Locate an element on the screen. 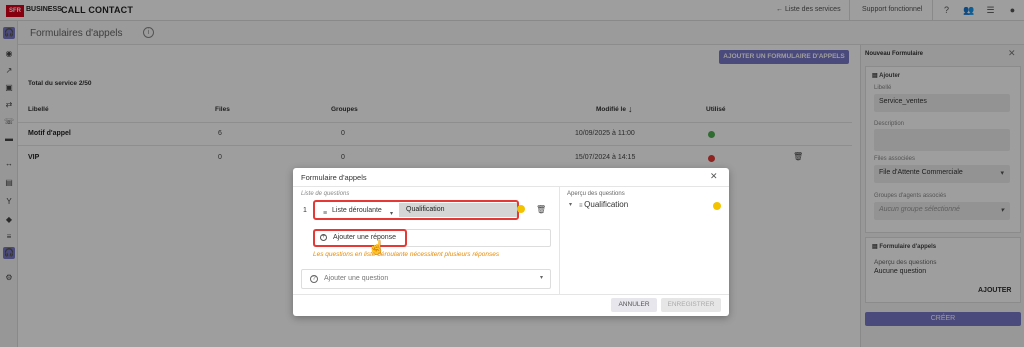  plus-circle-icon: + is located at coordinates (323, 237).